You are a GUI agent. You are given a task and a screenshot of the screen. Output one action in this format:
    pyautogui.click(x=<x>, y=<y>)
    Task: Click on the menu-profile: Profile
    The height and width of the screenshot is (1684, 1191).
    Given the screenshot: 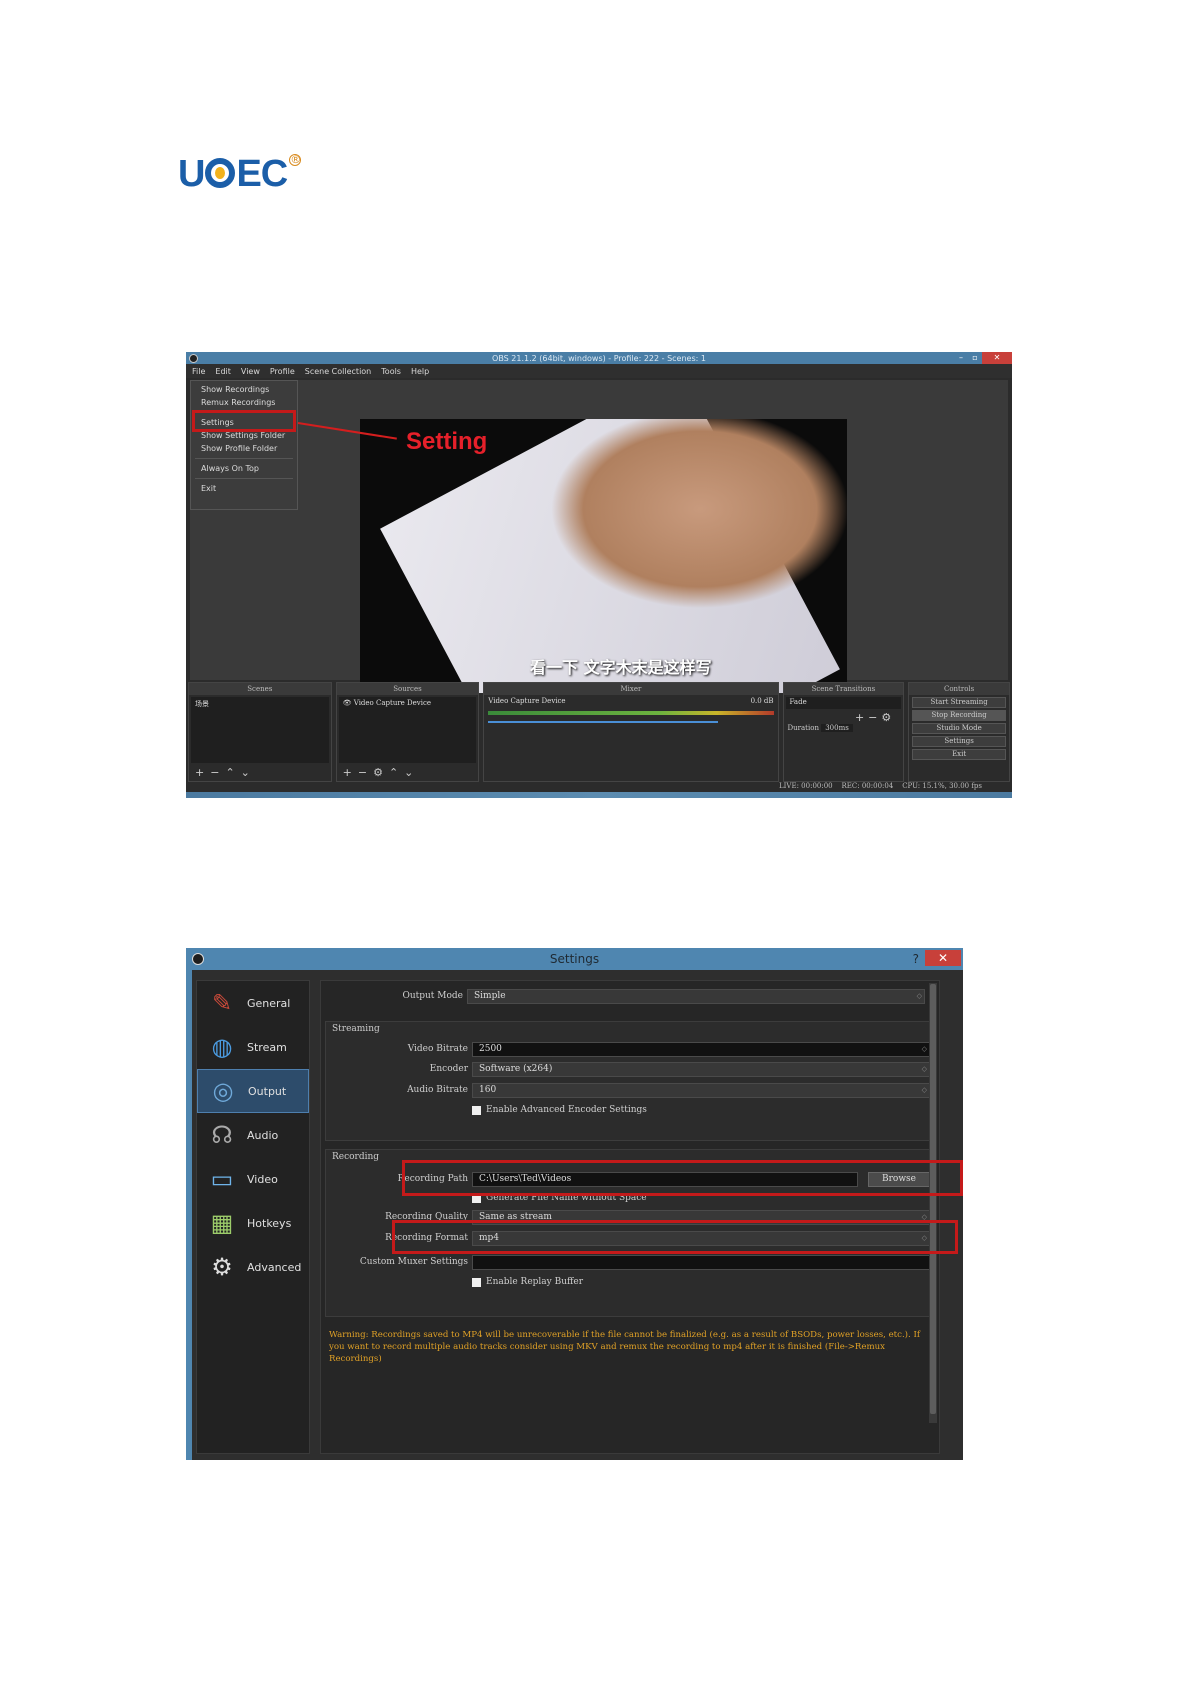 What is the action you would take?
    pyautogui.click(x=282, y=371)
    